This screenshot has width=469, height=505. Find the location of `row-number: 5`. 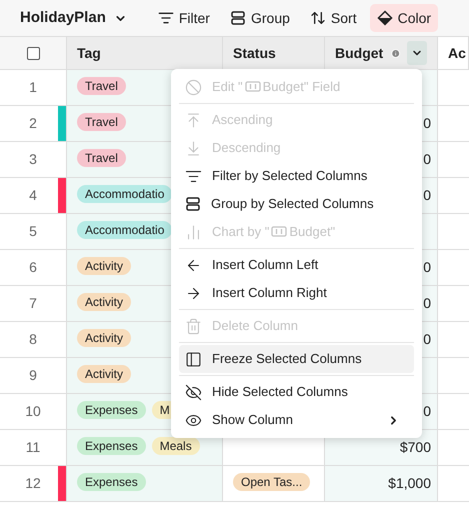

row-number: 5 is located at coordinates (33, 231).